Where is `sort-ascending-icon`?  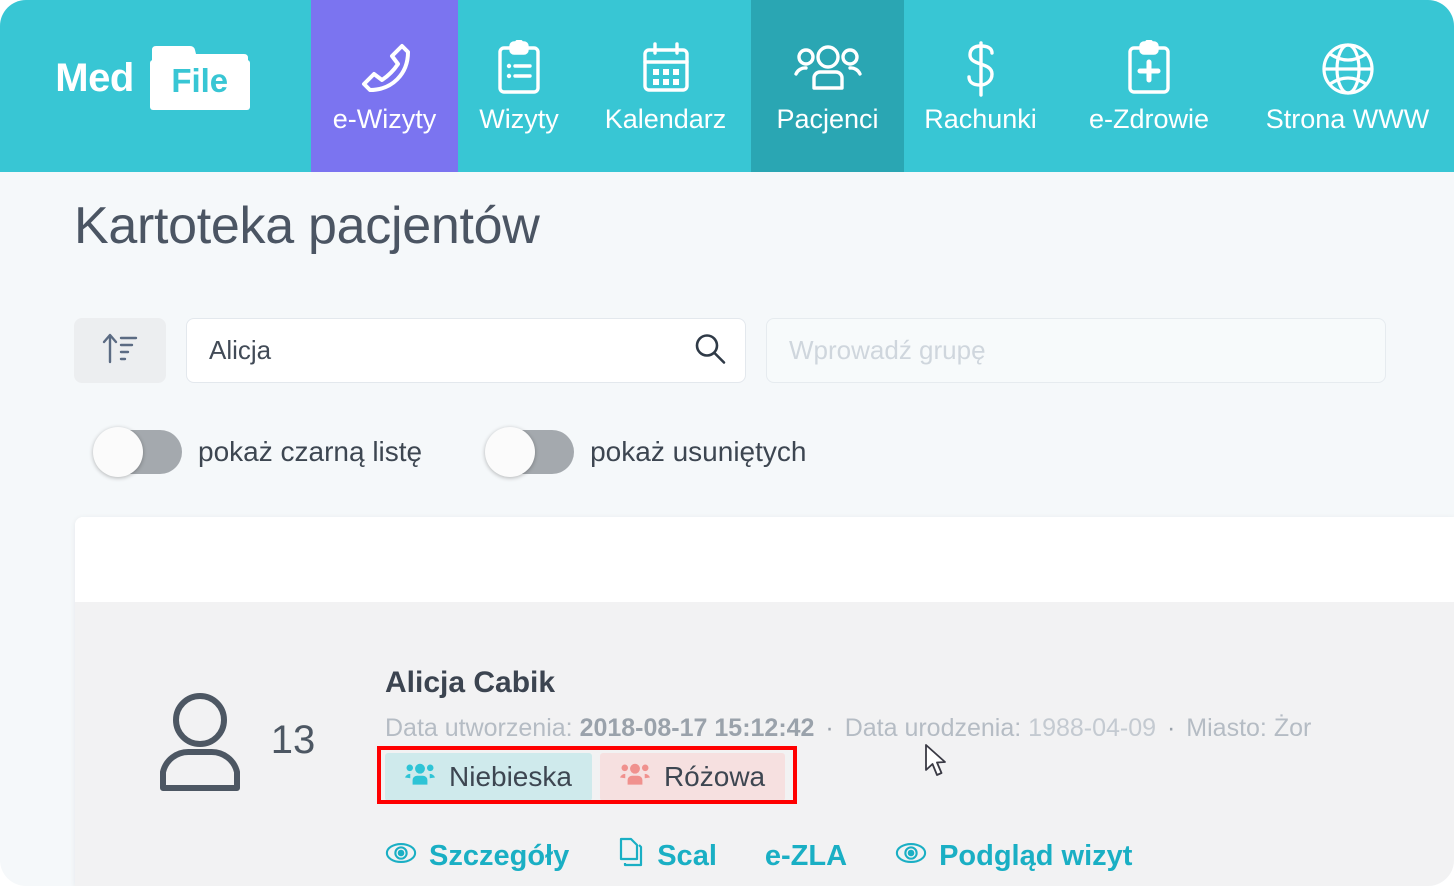
sort-ascending-icon is located at coordinates (120, 350).